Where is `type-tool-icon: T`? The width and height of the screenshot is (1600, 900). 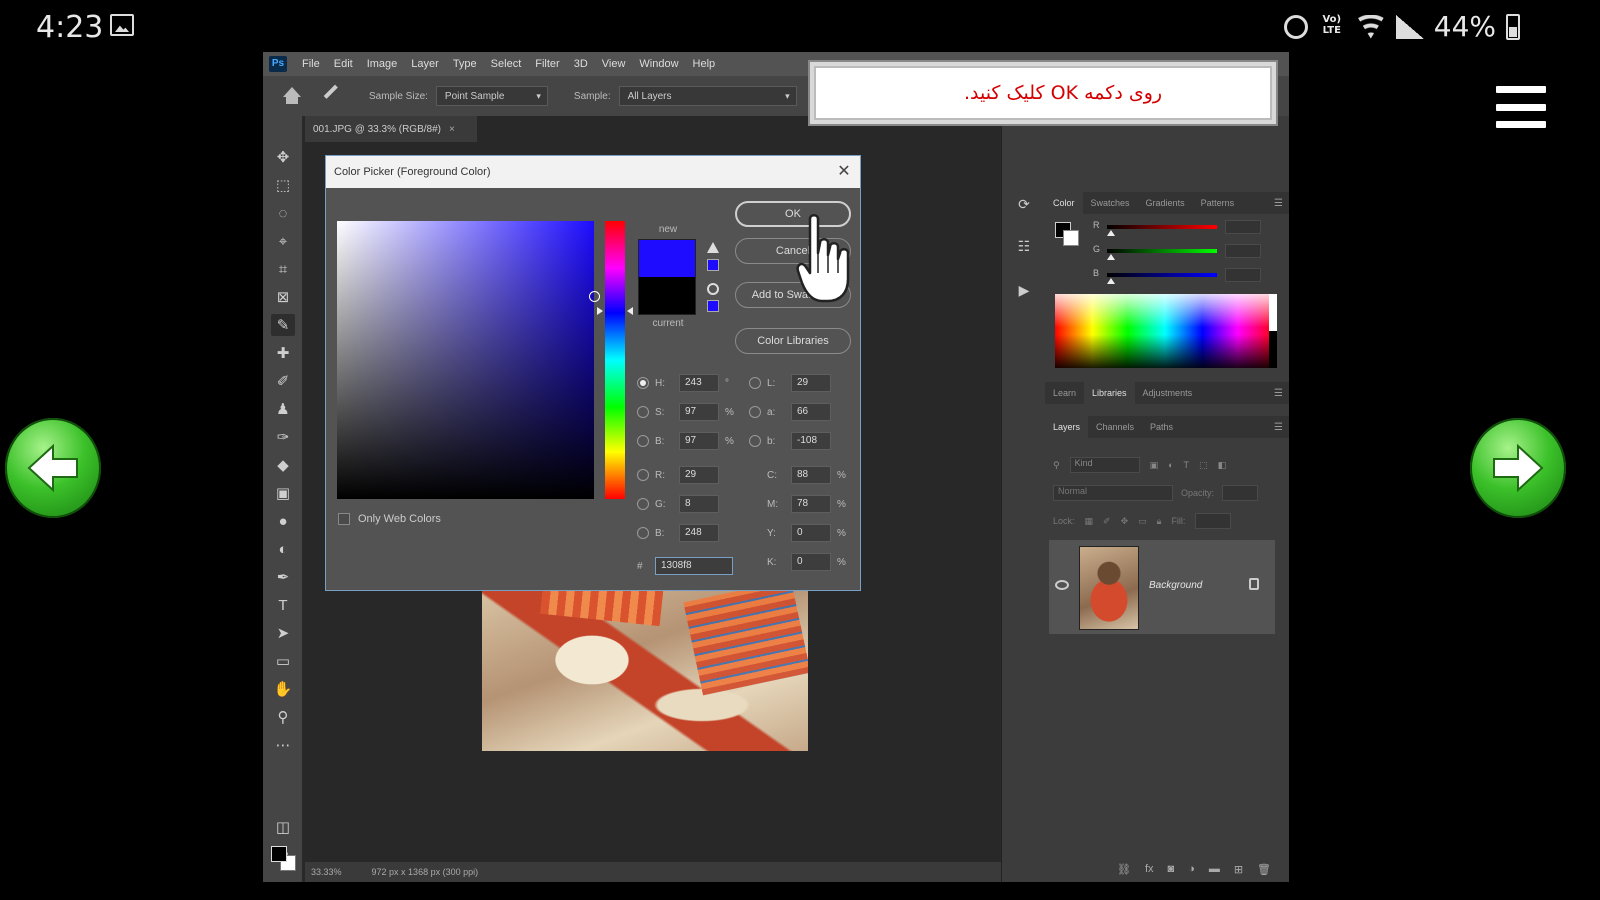
type-tool-icon: T is located at coordinates (283, 605).